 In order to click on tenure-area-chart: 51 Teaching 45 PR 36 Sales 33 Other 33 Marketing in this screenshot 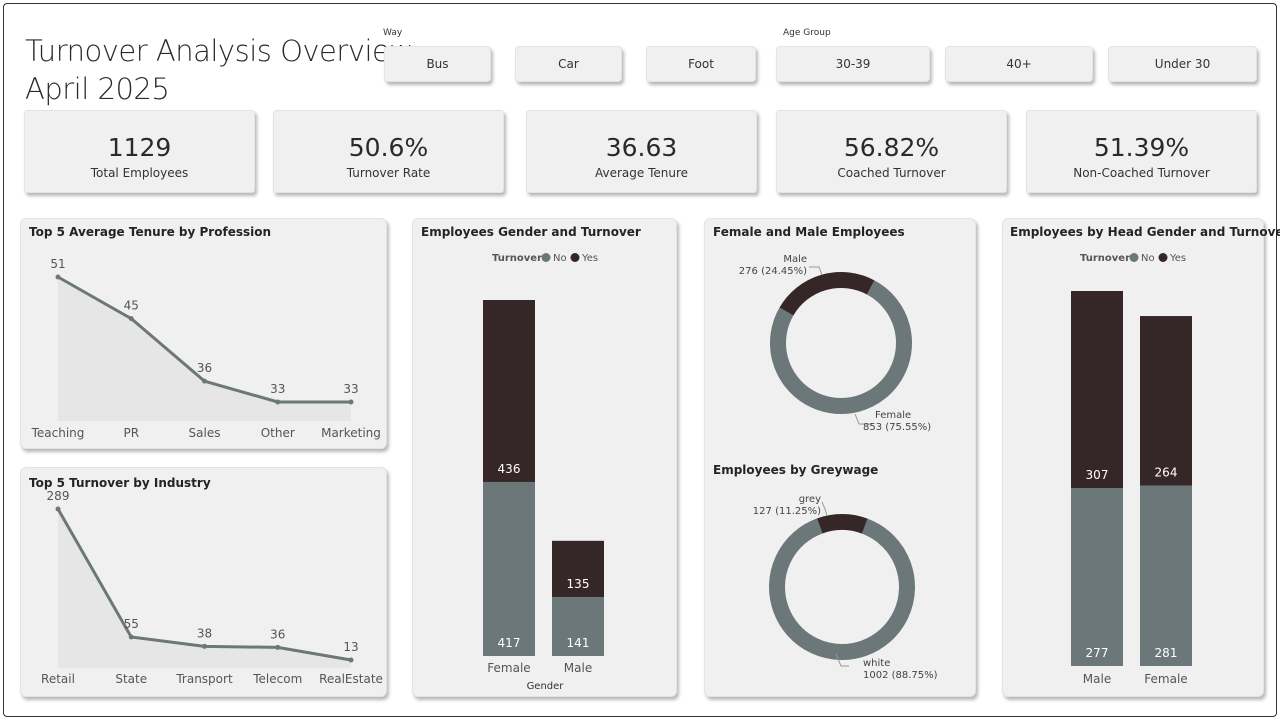, I will do `click(206, 348)`.